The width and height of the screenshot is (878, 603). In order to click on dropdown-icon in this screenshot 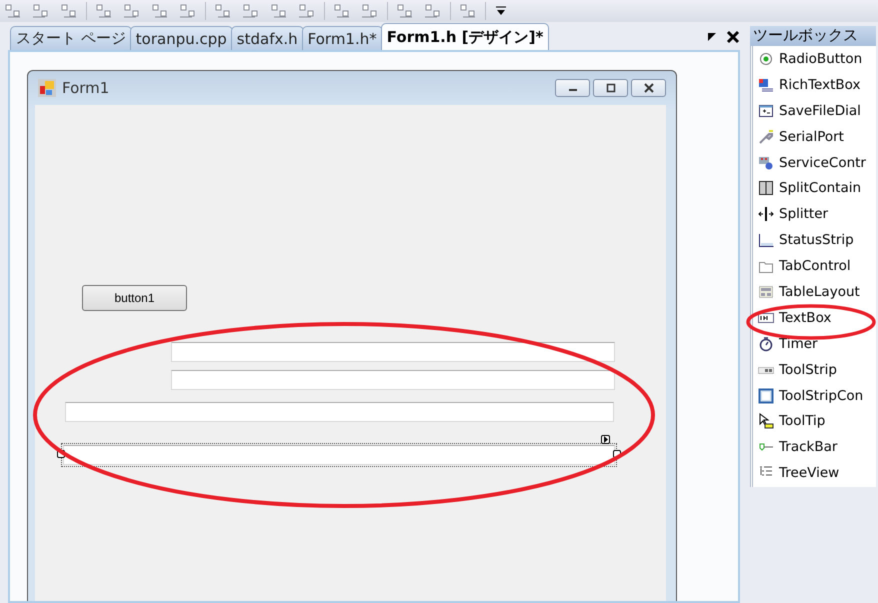, I will do `click(712, 37)`.